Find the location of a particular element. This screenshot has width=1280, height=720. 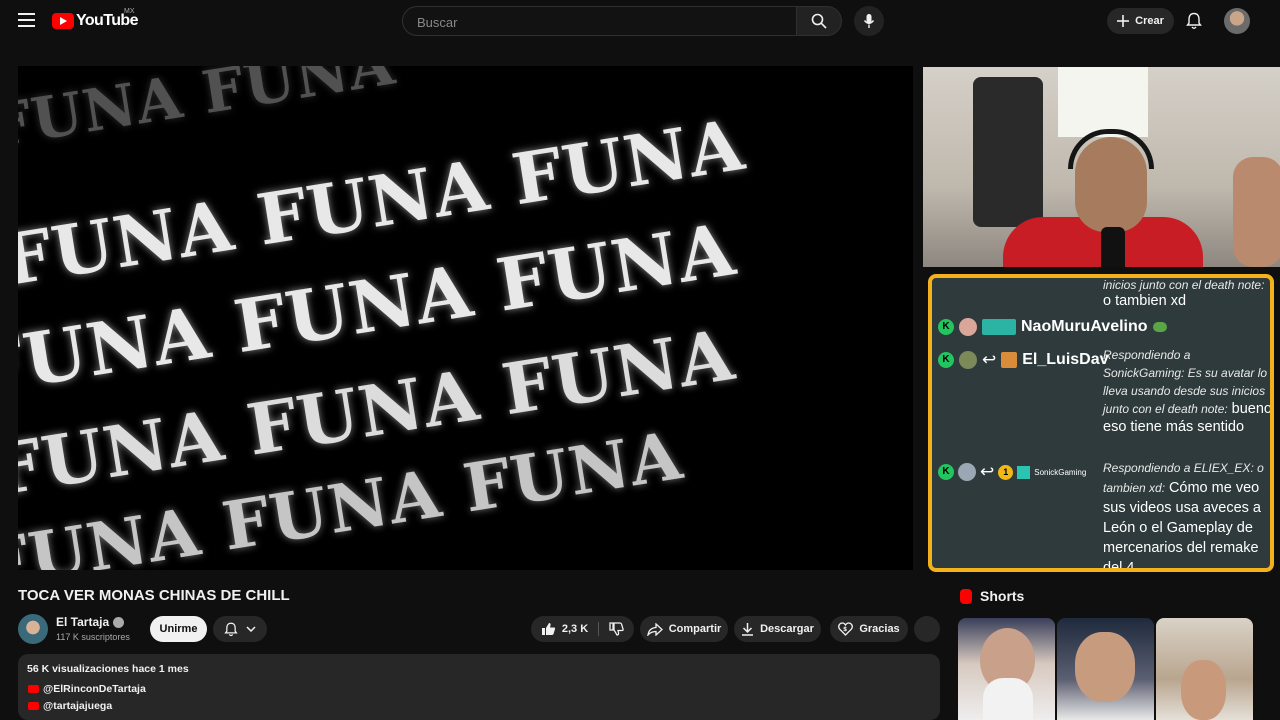

like-dislike-group: 2,3 K is located at coordinates (582, 629).